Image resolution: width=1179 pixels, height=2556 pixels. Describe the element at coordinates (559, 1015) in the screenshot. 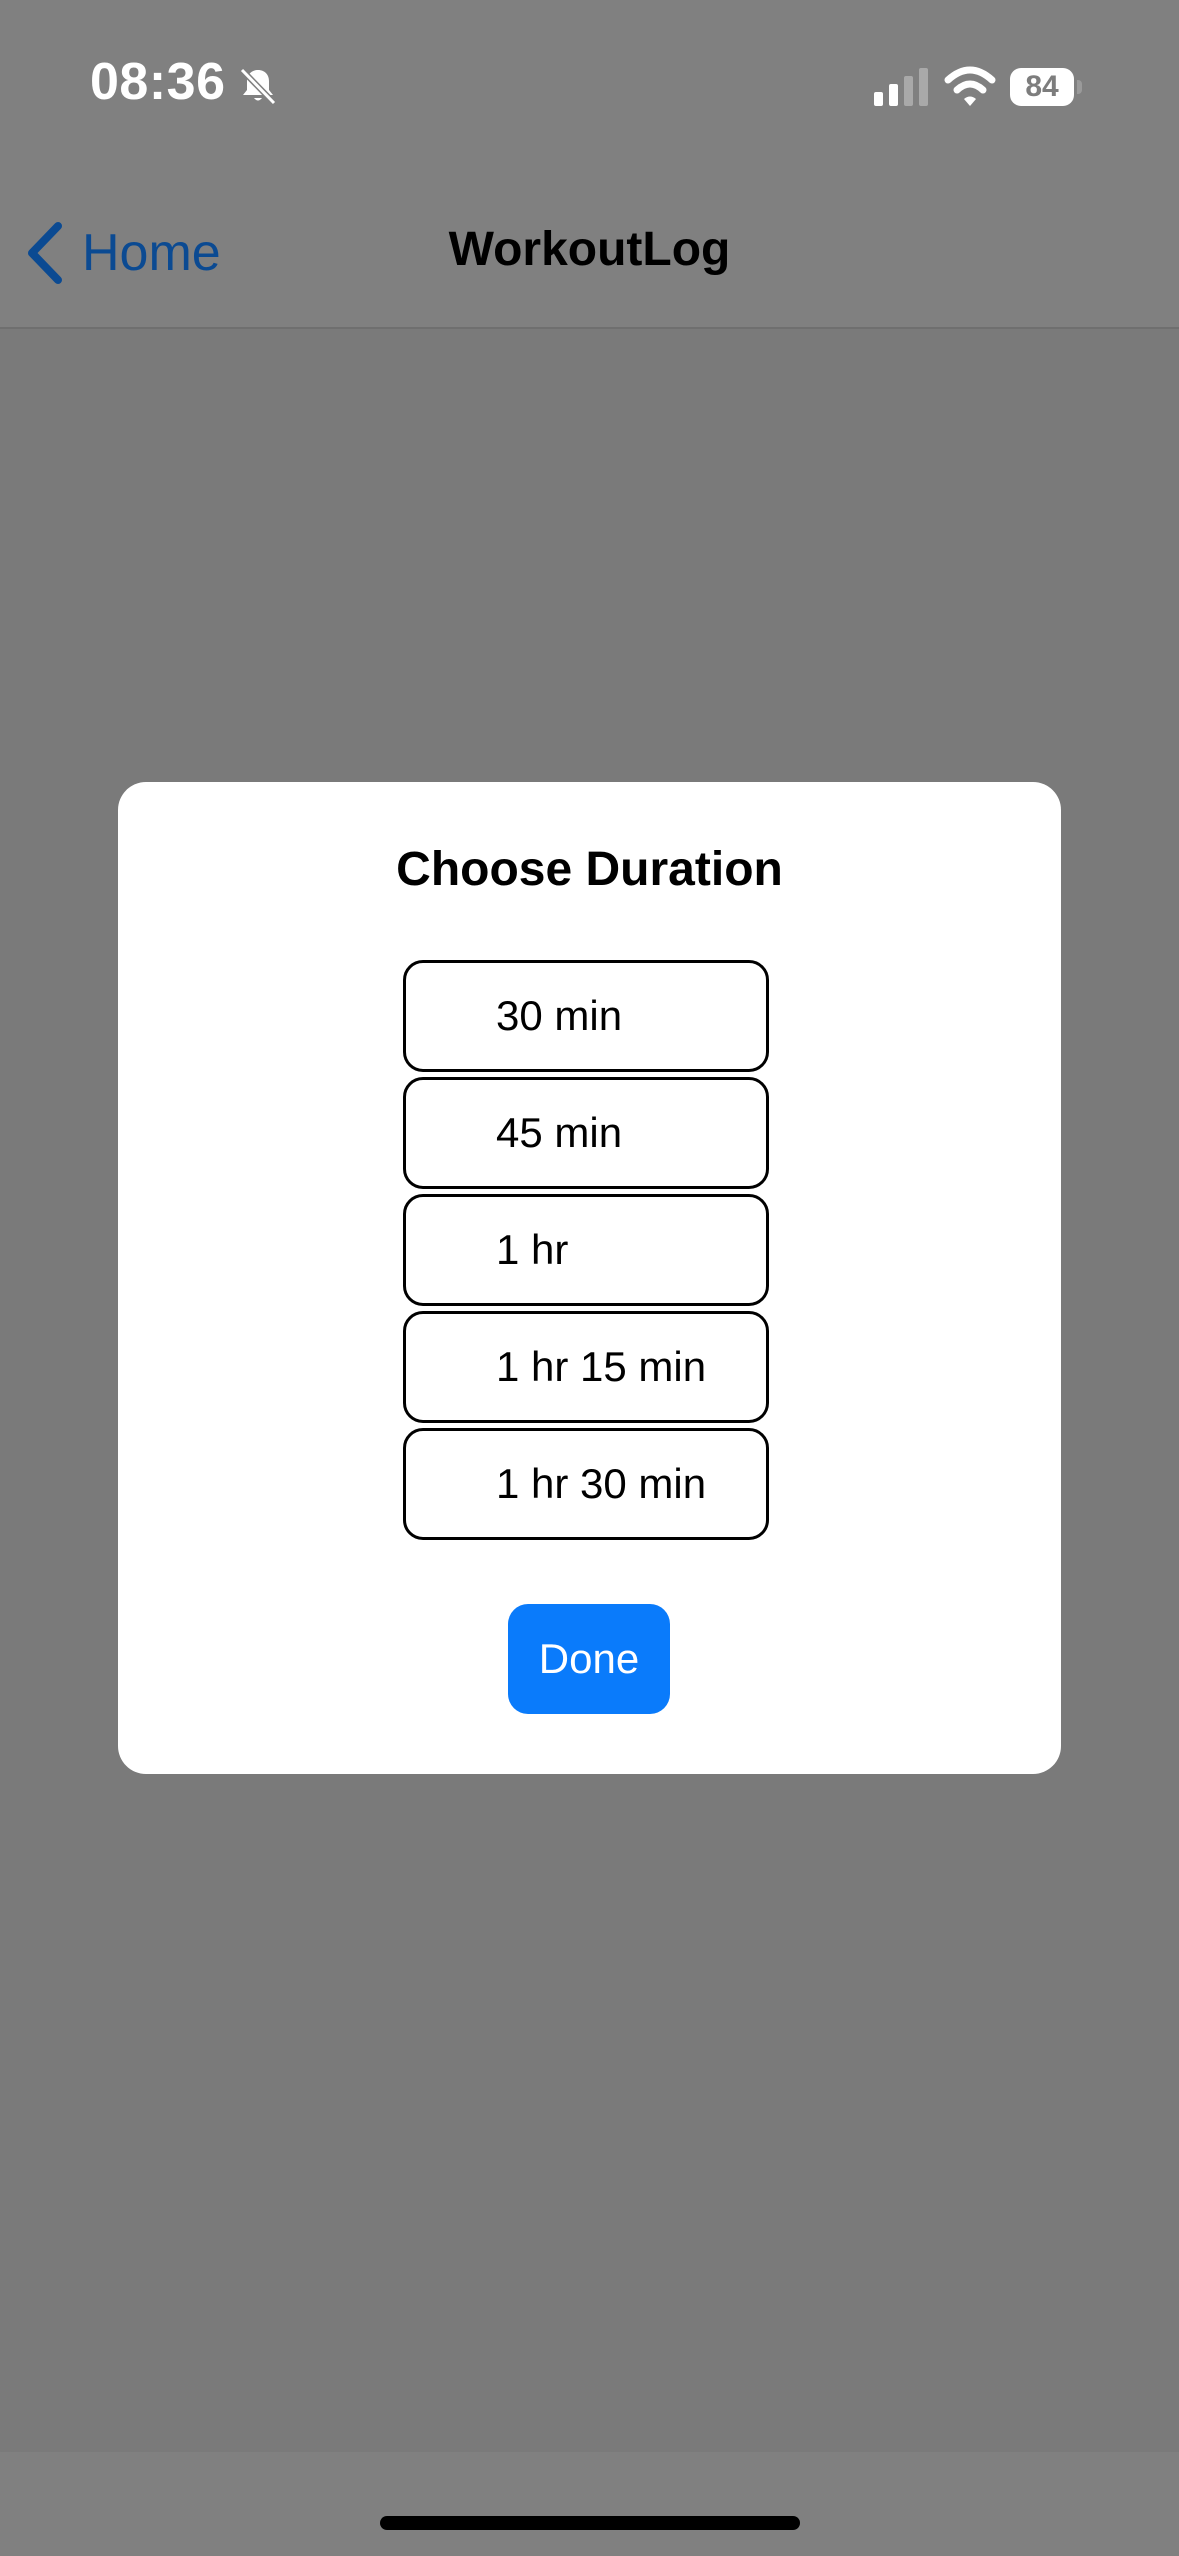

I see `option-label: 30 min` at that location.